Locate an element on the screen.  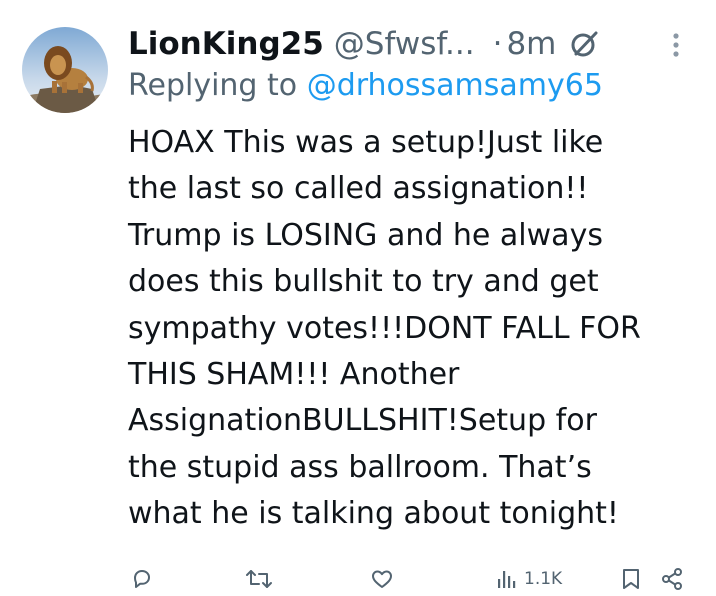
bookmark-icon is located at coordinates (631, 579).